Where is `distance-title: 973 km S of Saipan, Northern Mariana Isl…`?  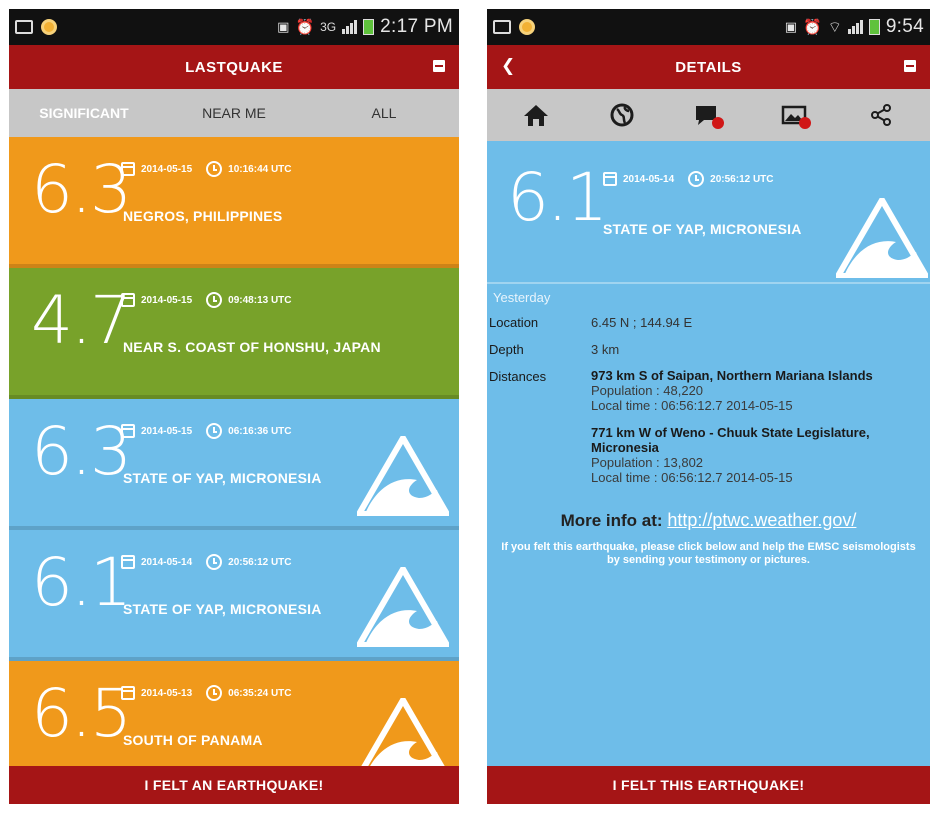
distance-title: 973 km S of Saipan, Northern Mariana Isl… is located at coordinates (732, 375).